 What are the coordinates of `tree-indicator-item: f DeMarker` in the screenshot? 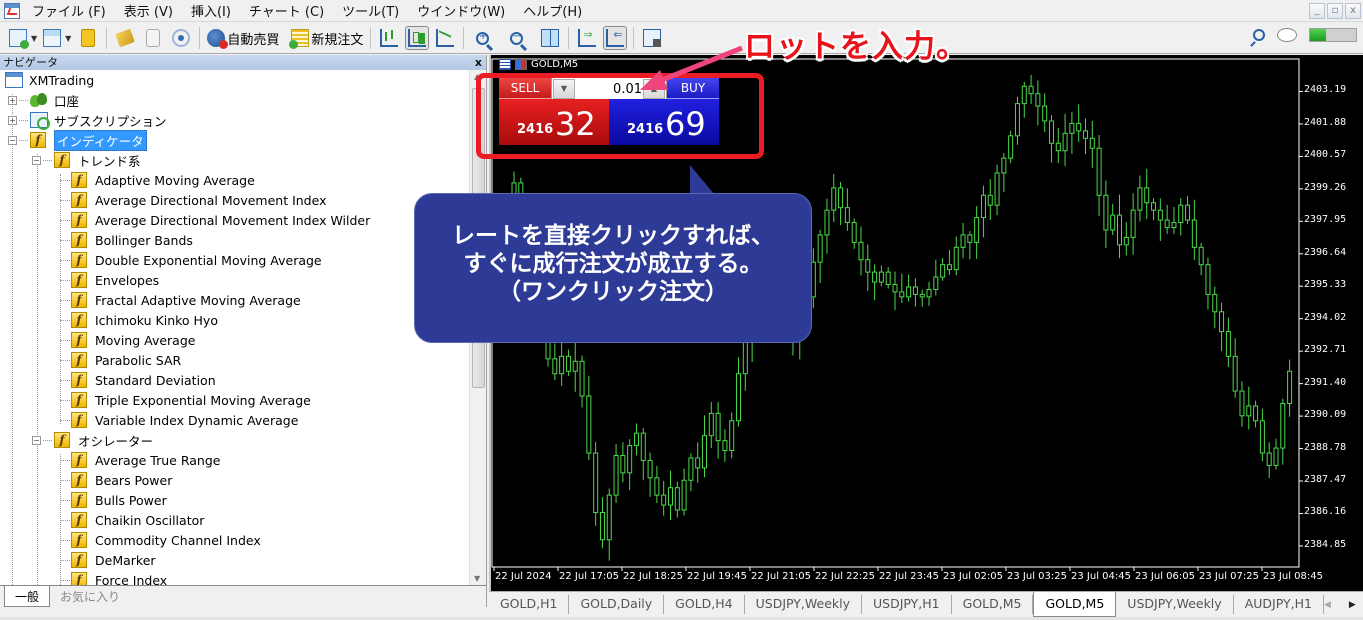 It's located at (235, 560).